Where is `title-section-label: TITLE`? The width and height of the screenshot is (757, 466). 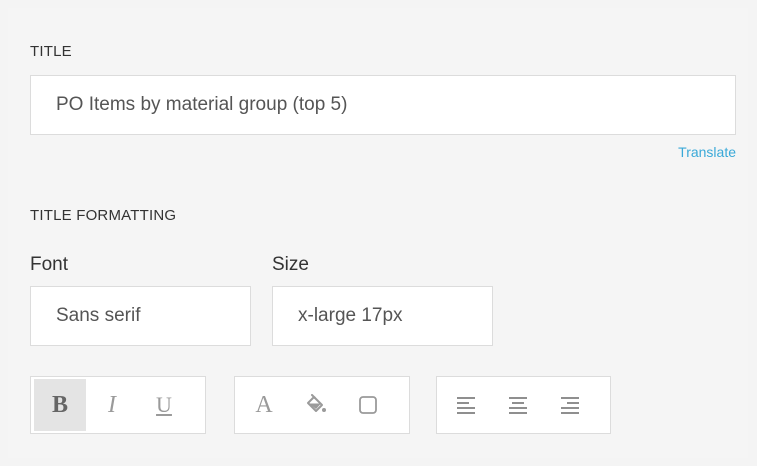 title-section-label: TITLE is located at coordinates (51, 51).